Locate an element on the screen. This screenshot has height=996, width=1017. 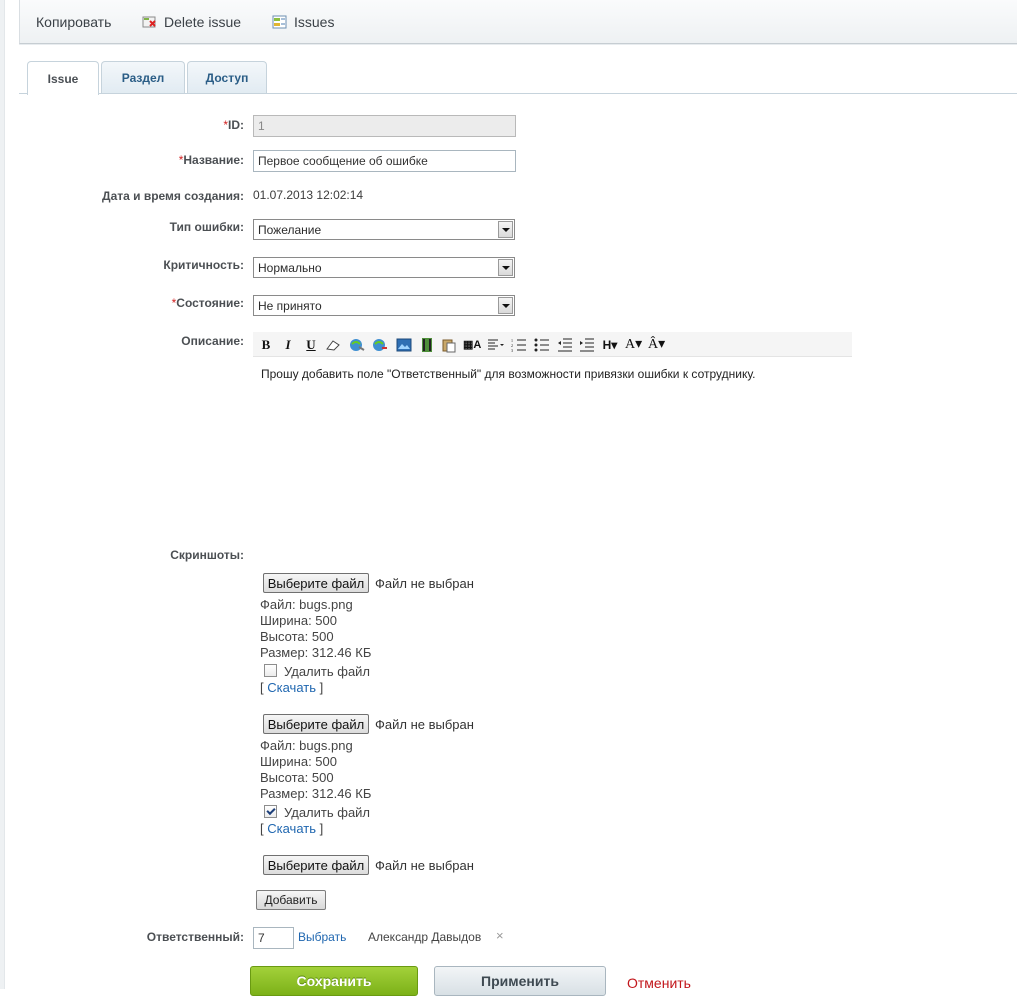
issues-label: Issues is located at coordinates (314, 22).